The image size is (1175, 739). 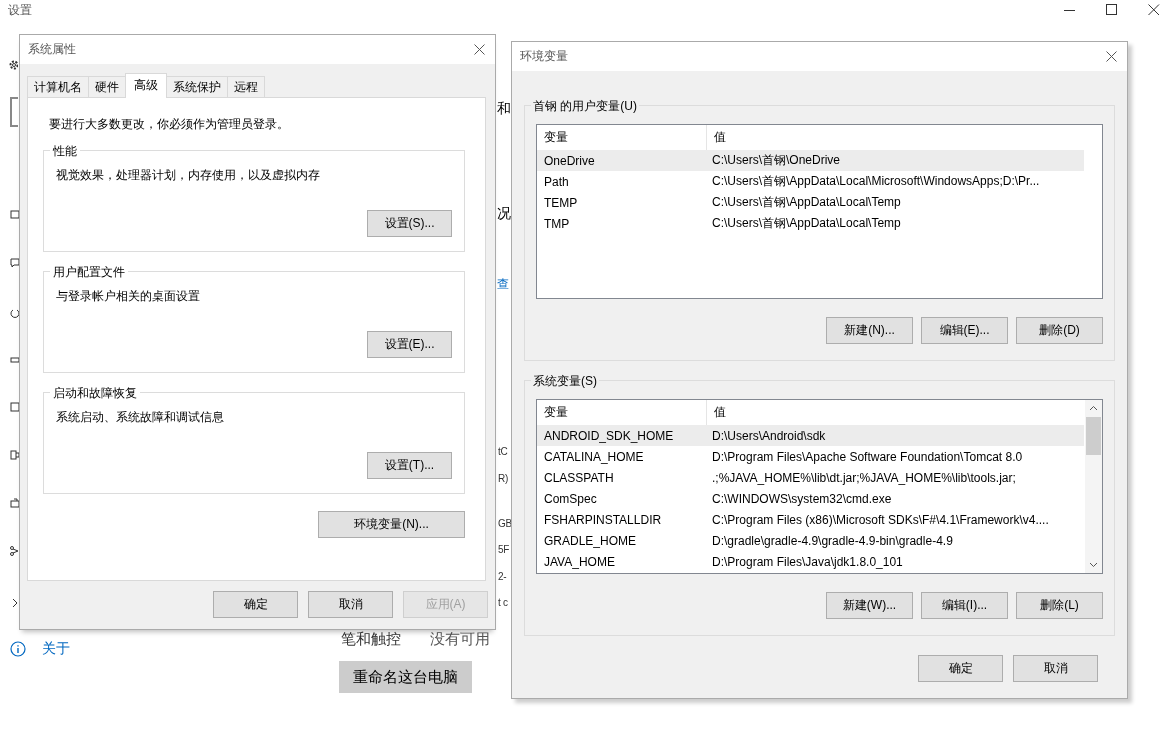 What do you see at coordinates (169, 124) in the screenshot?
I see `admin-note: 要进行大多数更改，你必须作为管理员登录。` at bounding box center [169, 124].